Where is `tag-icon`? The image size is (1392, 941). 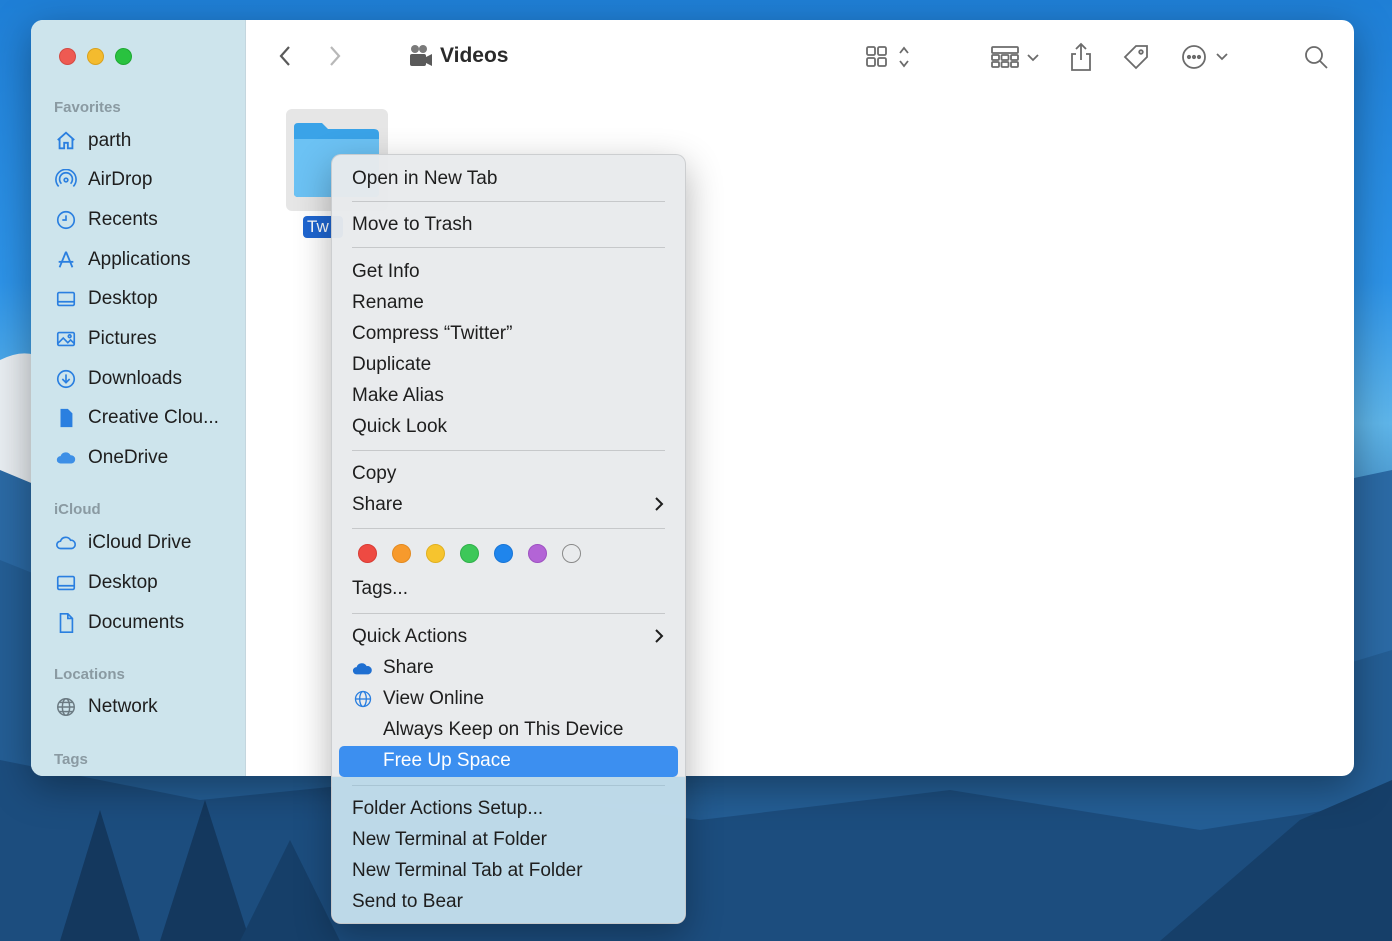 tag-icon is located at coordinates (1135, 57).